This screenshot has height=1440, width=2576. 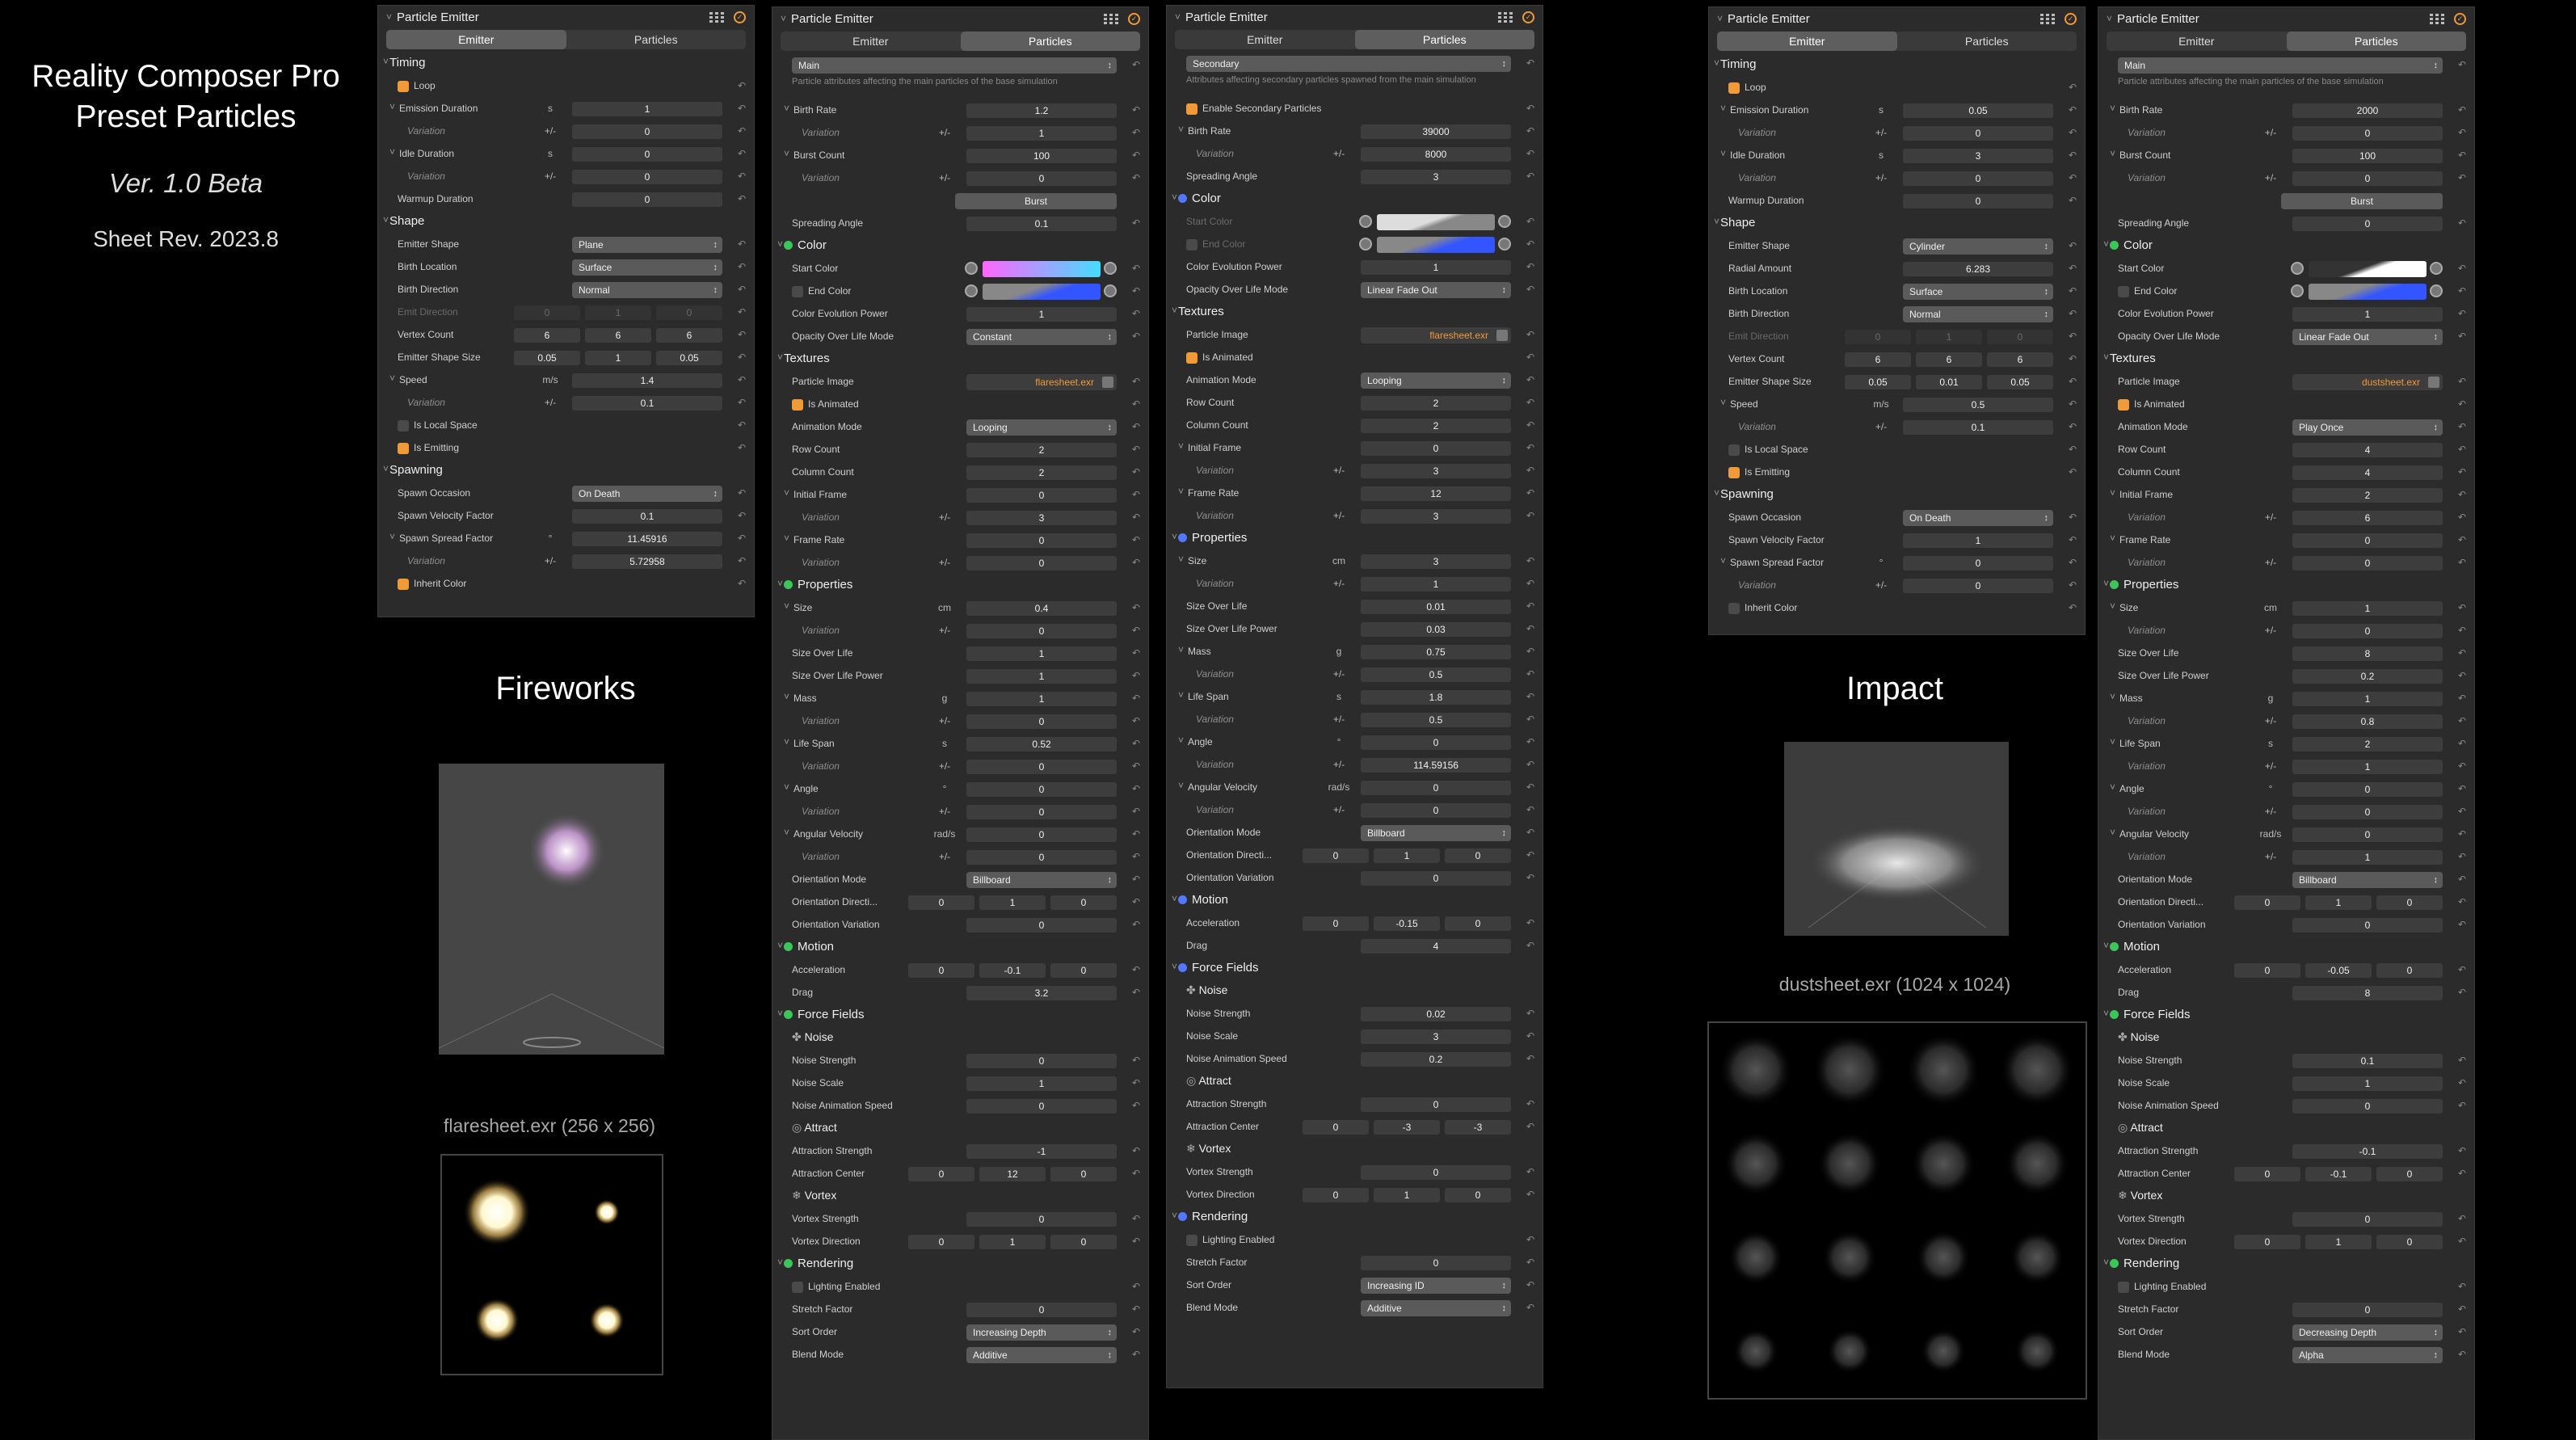 What do you see at coordinates (2367, 1151) in the screenshot?
I see `number-field: -0.1` at bounding box center [2367, 1151].